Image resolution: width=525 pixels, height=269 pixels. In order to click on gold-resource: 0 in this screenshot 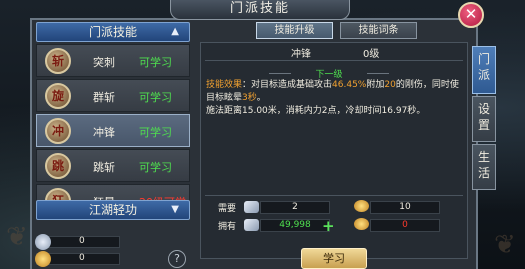, I will do `click(77, 259)`.